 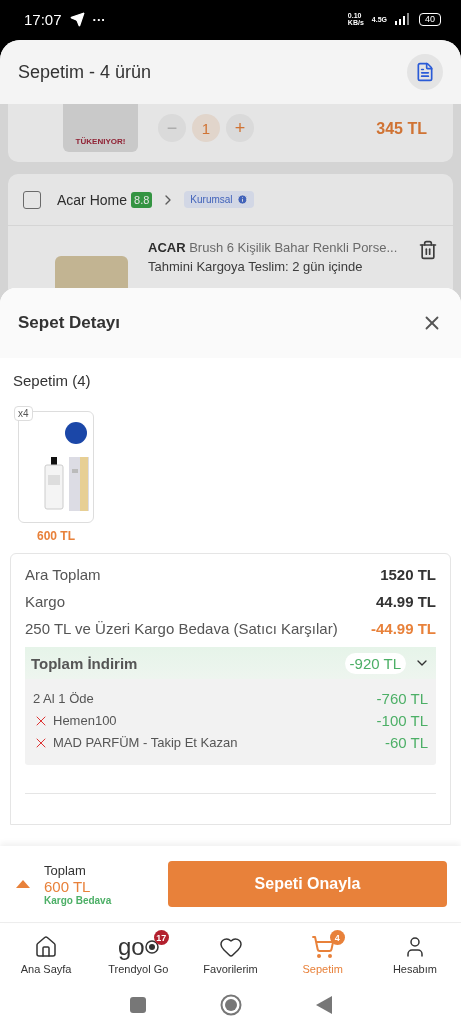 What do you see at coordinates (405, 601) in the screenshot?
I see `summary-value: 44.99 TL` at bounding box center [405, 601].